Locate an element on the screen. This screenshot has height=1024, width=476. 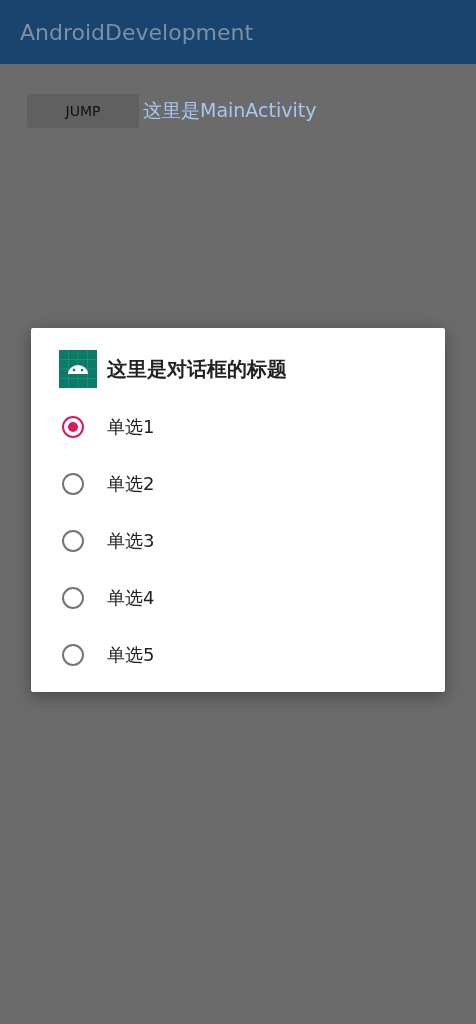
radio-option: 单选2 is located at coordinates (252, 483).